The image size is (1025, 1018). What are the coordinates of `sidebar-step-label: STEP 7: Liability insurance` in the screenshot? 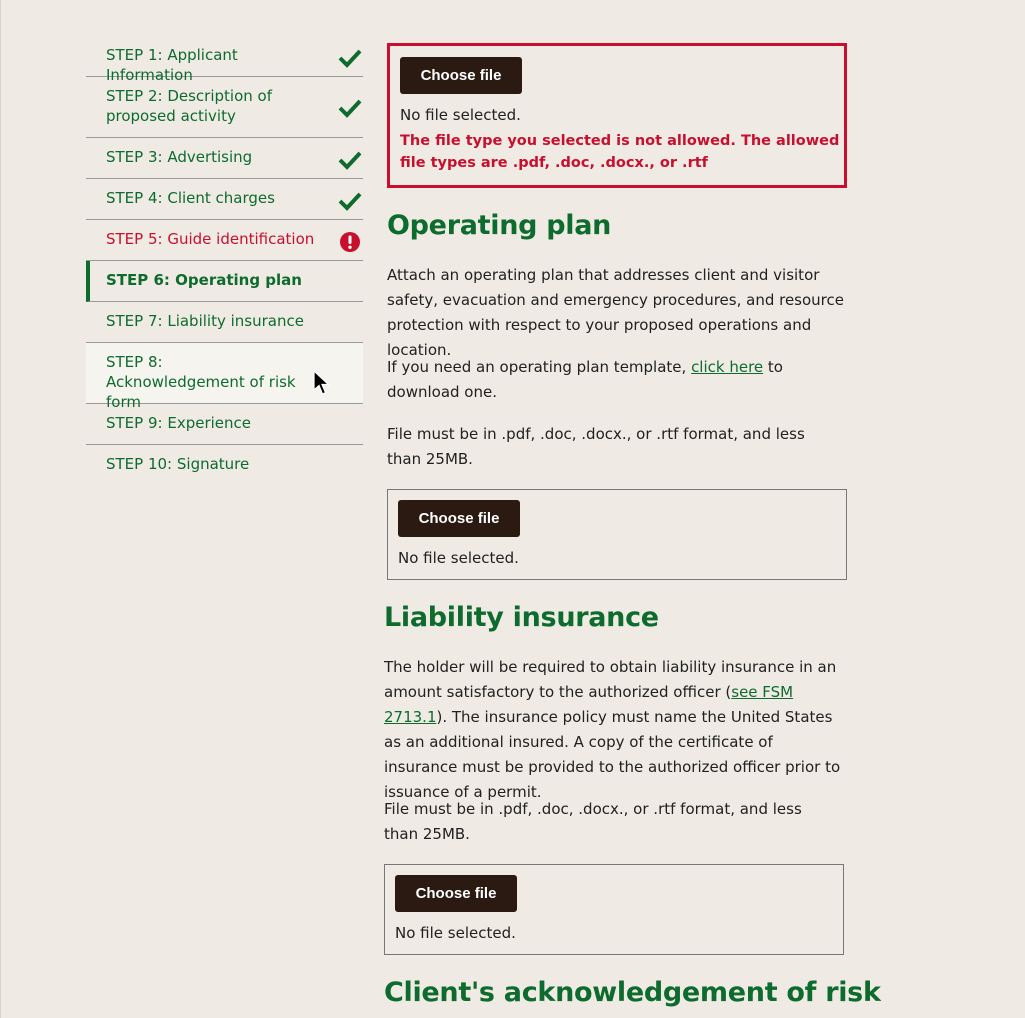 It's located at (205, 321).